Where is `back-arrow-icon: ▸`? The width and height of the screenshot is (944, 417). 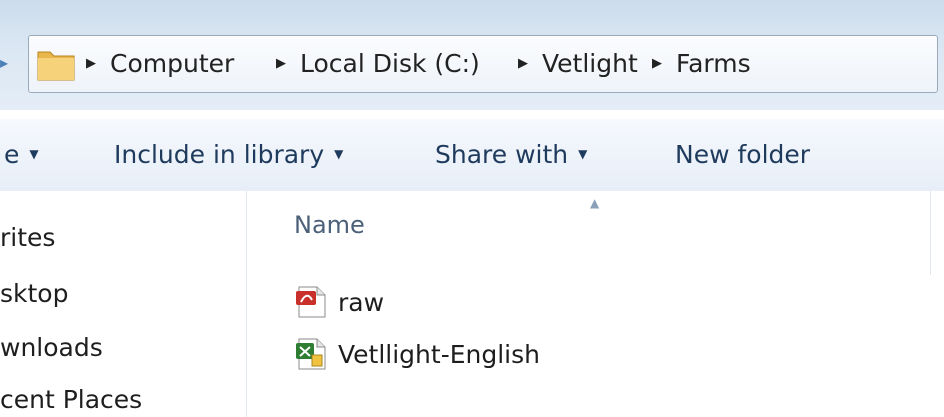 back-arrow-icon: ▸ is located at coordinates (8, 63).